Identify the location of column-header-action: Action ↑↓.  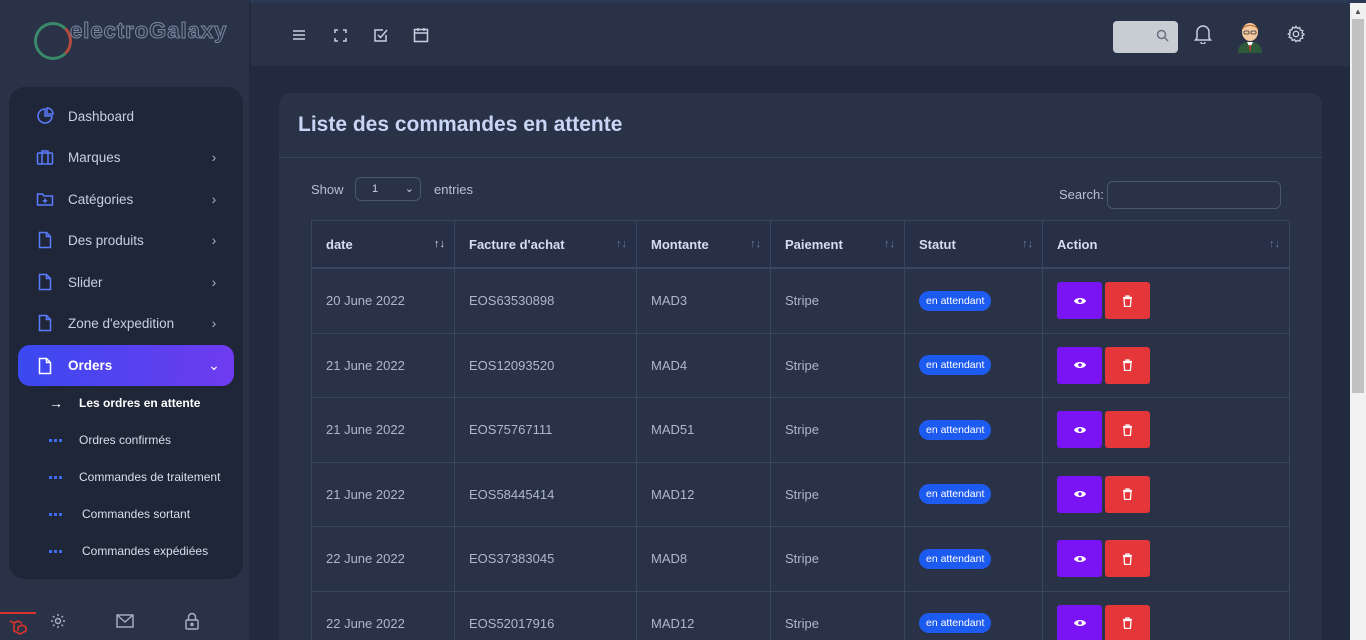
(1166, 244).